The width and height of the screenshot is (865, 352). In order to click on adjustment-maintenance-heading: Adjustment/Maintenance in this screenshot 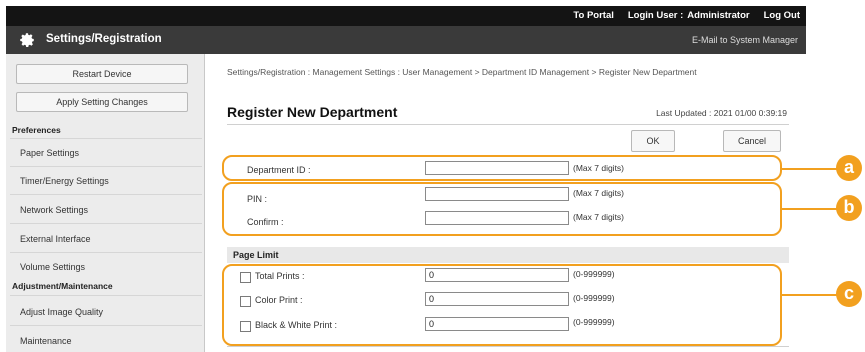, I will do `click(62, 286)`.